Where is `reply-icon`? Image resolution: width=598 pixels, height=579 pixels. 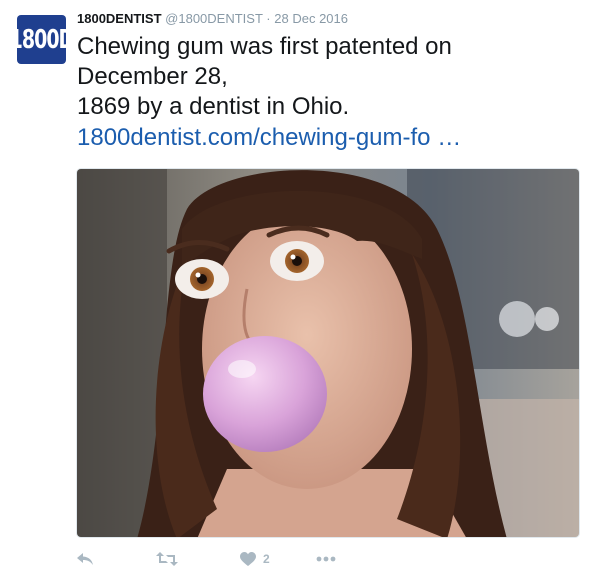
reply-icon is located at coordinates (85, 559).